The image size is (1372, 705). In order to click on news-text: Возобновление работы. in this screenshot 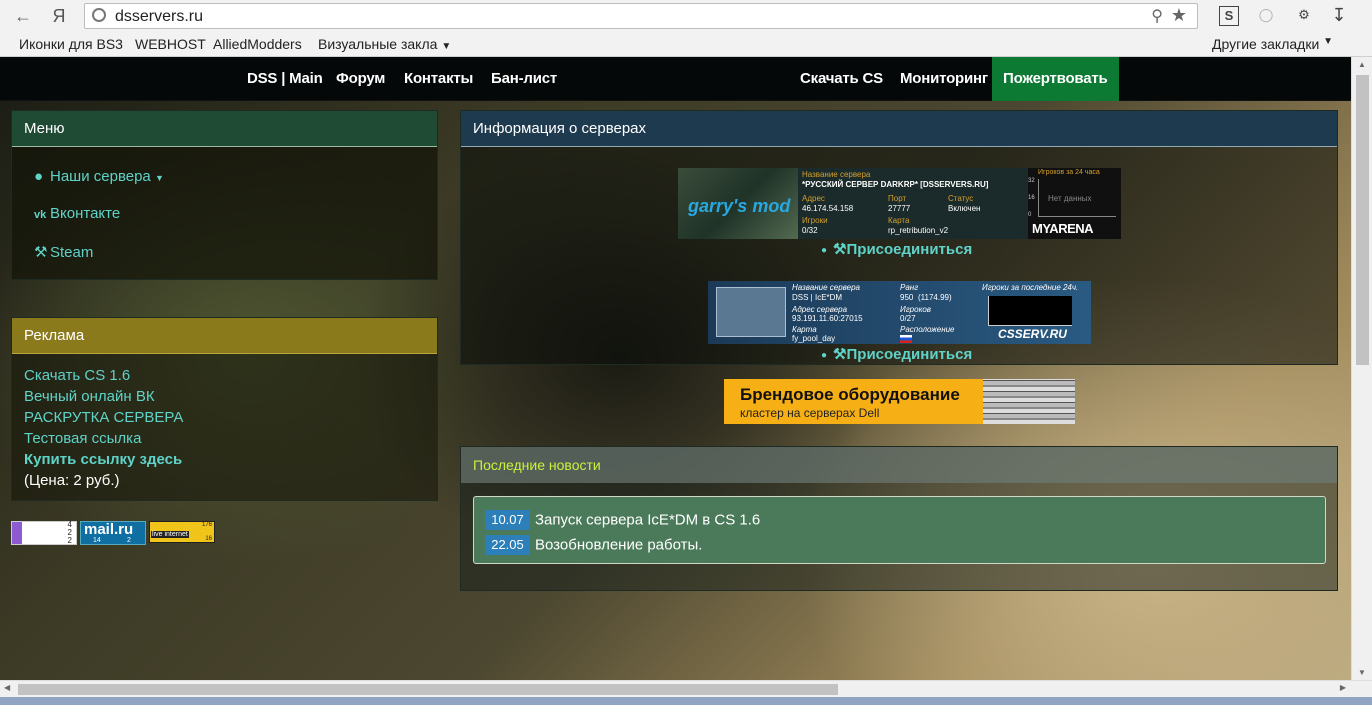, I will do `click(619, 545)`.